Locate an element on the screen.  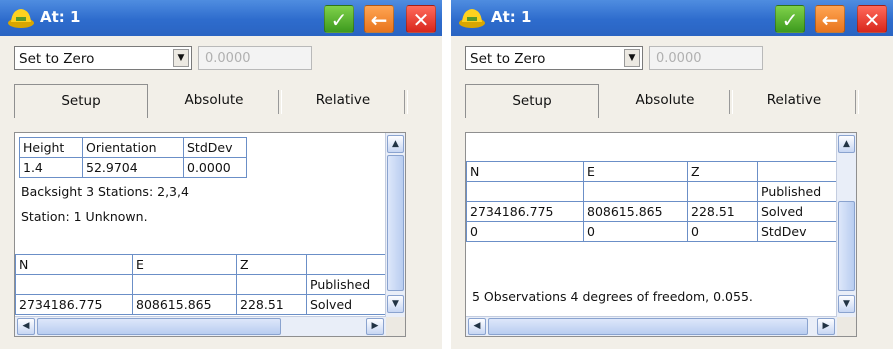
table-header-row: Height Orientation StdDev is located at coordinates (133, 147).